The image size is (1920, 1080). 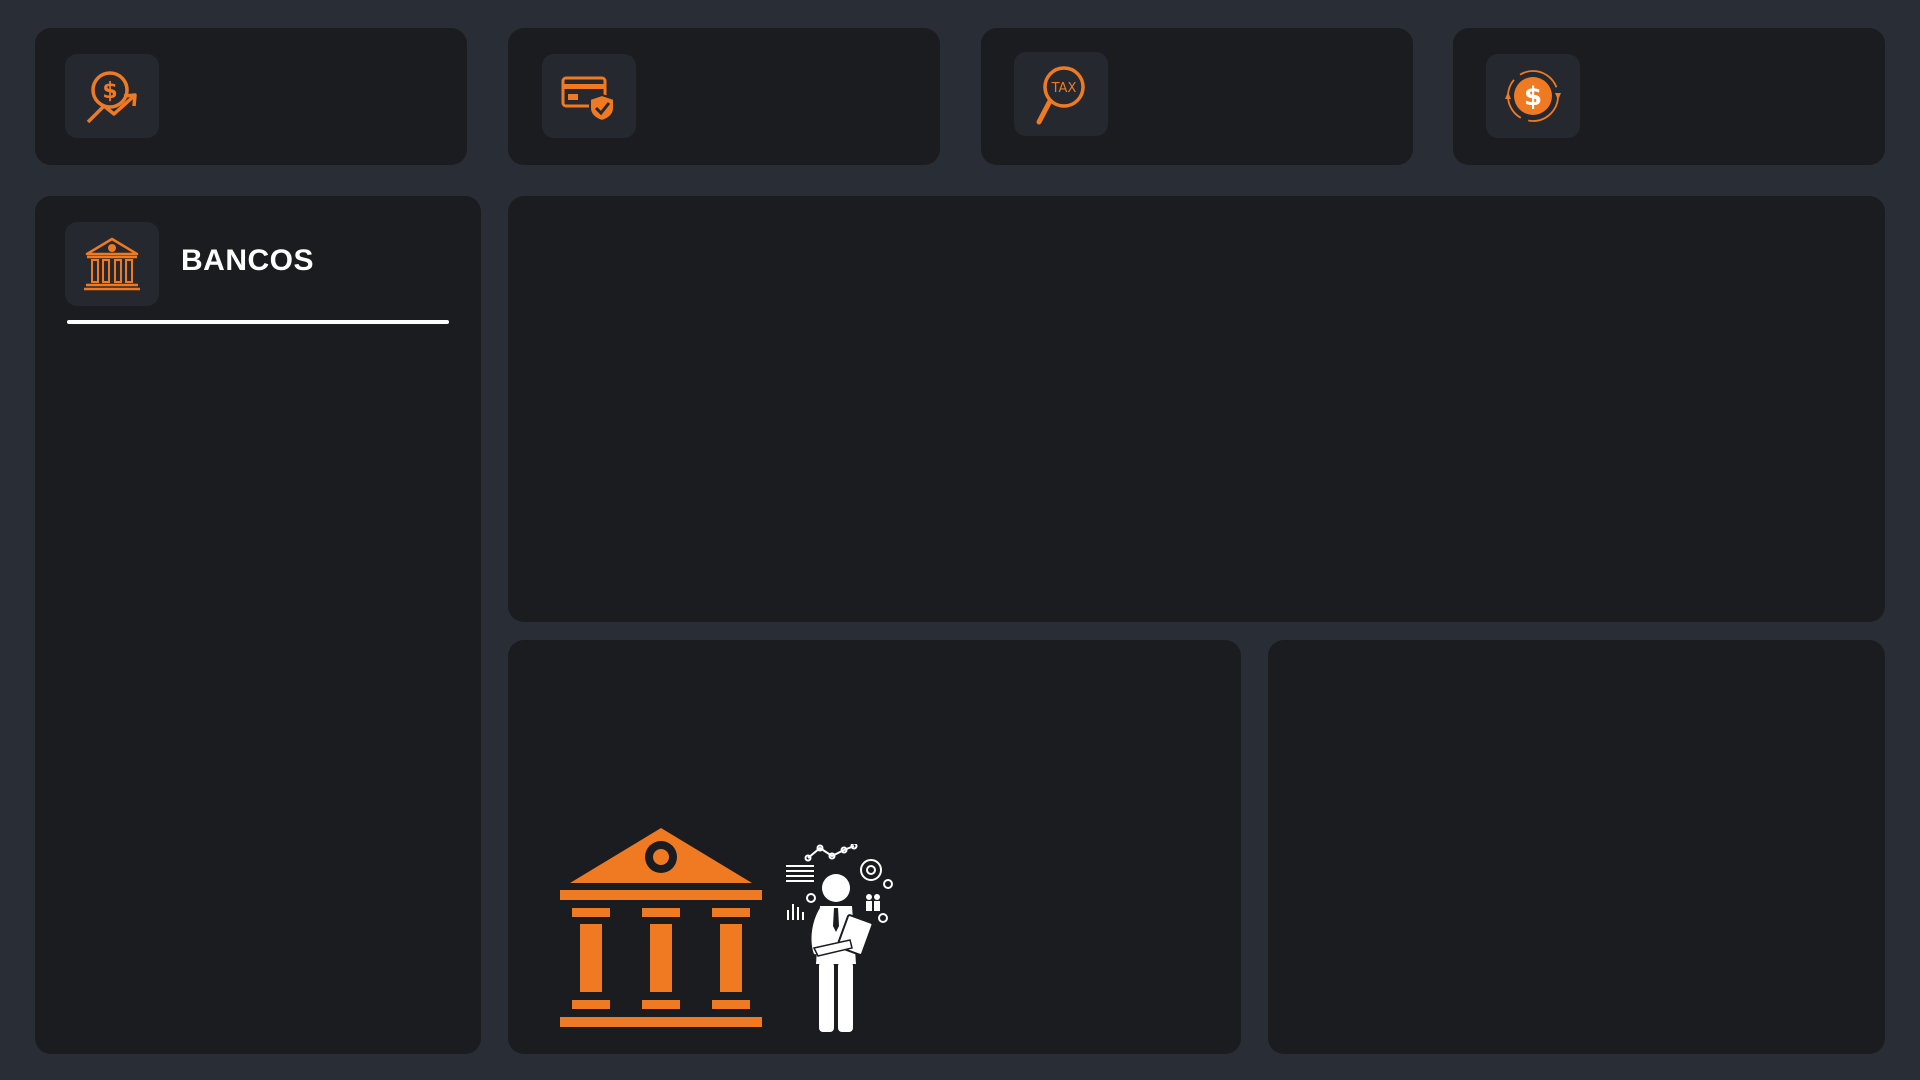 I want to click on bank-icon, so click(x=112, y=264).